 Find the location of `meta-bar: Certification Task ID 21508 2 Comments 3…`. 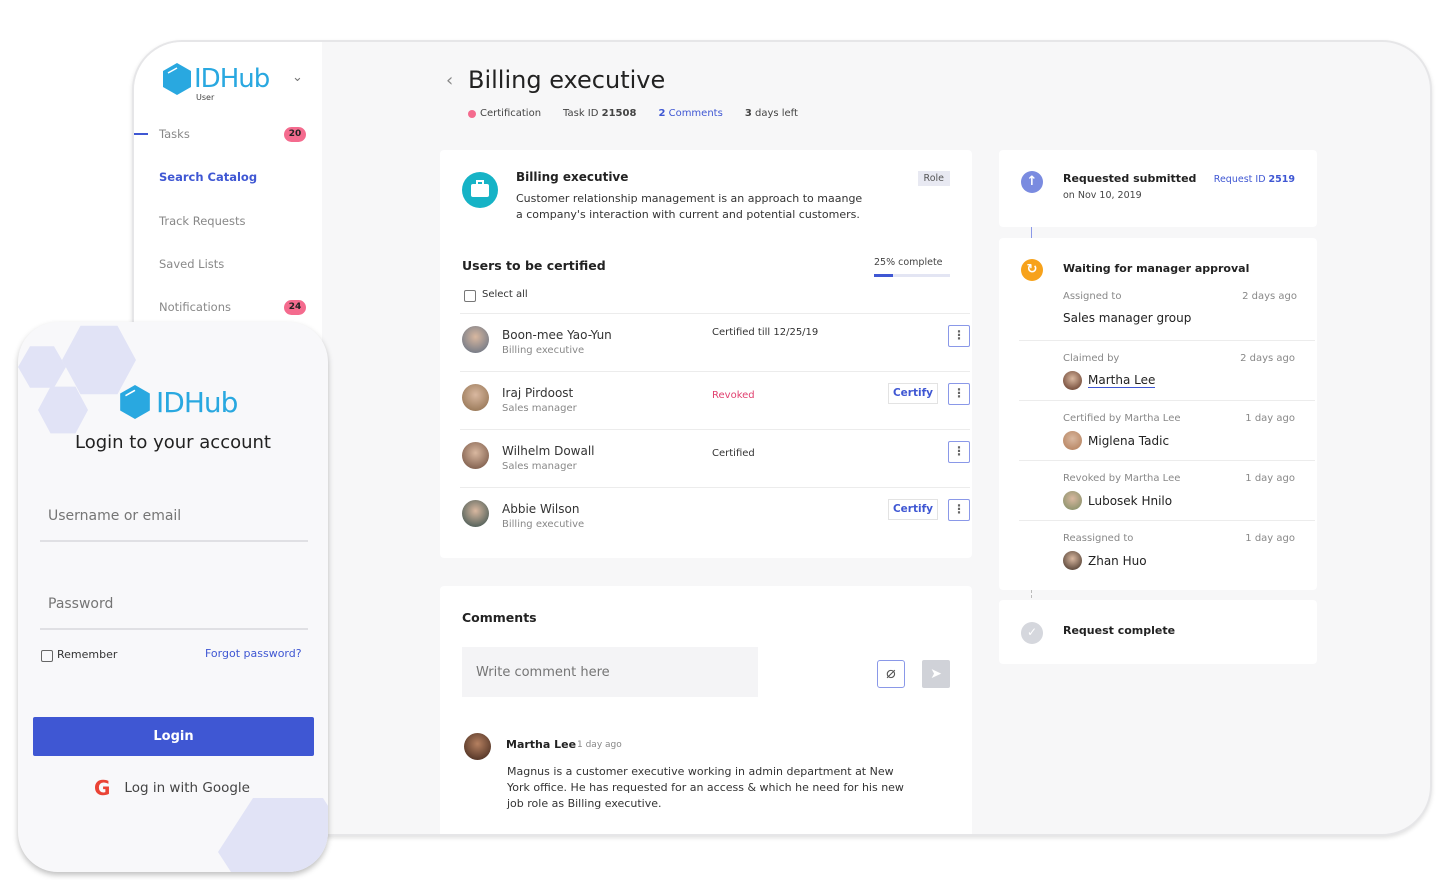

meta-bar: Certification Task ID 21508 2 Comments 3… is located at coordinates (633, 113).